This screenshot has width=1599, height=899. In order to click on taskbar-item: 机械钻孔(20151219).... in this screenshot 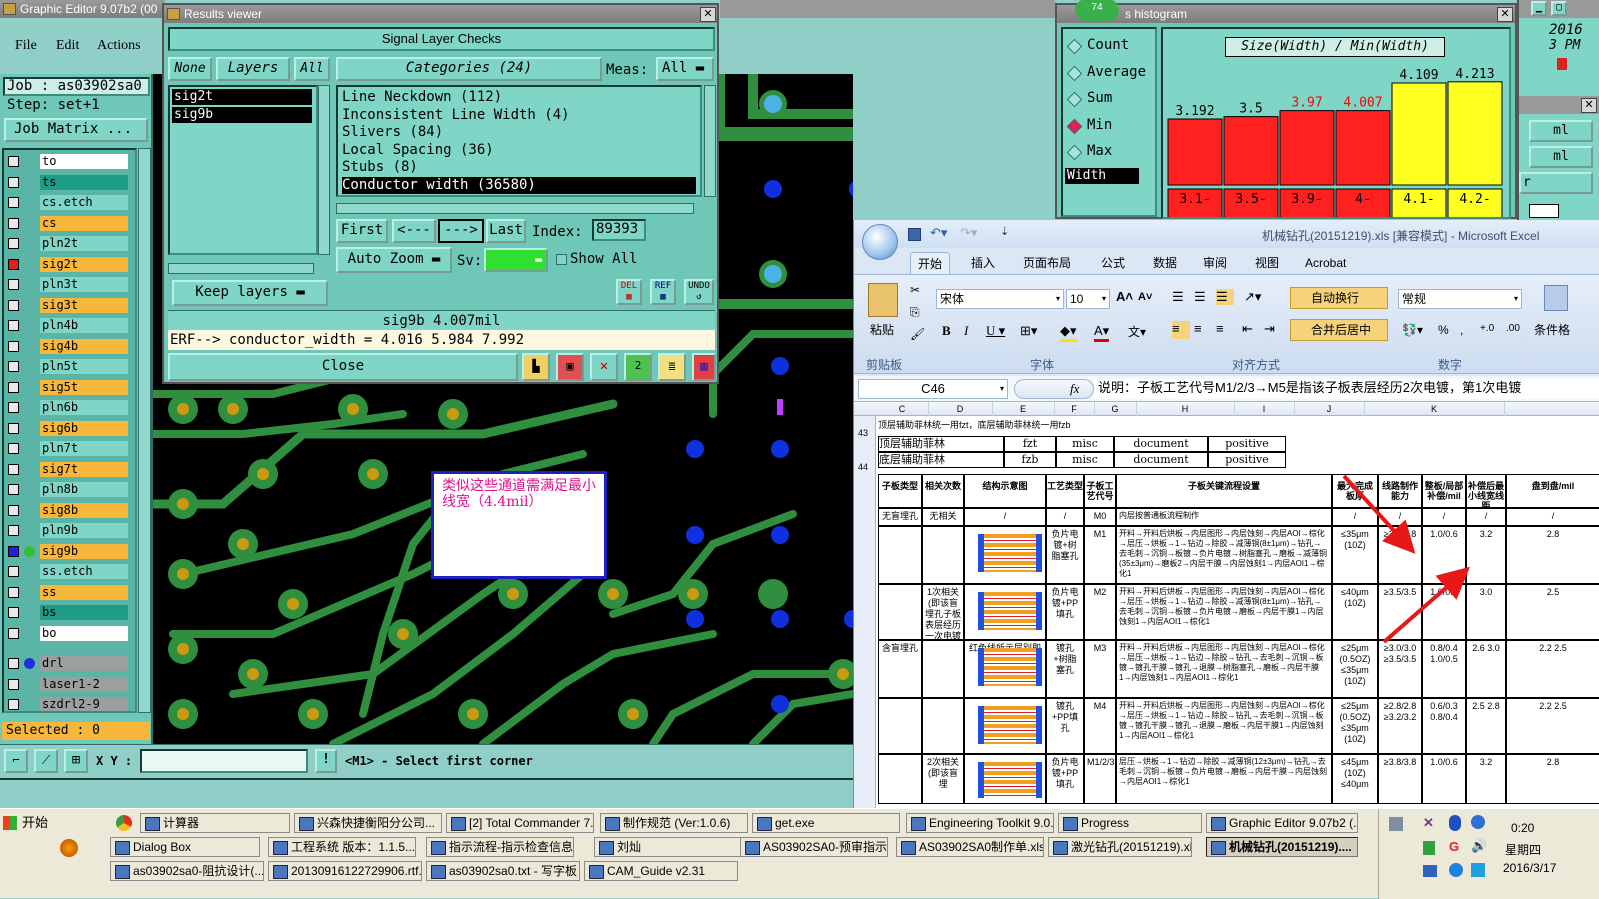, I will do `click(1282, 847)`.